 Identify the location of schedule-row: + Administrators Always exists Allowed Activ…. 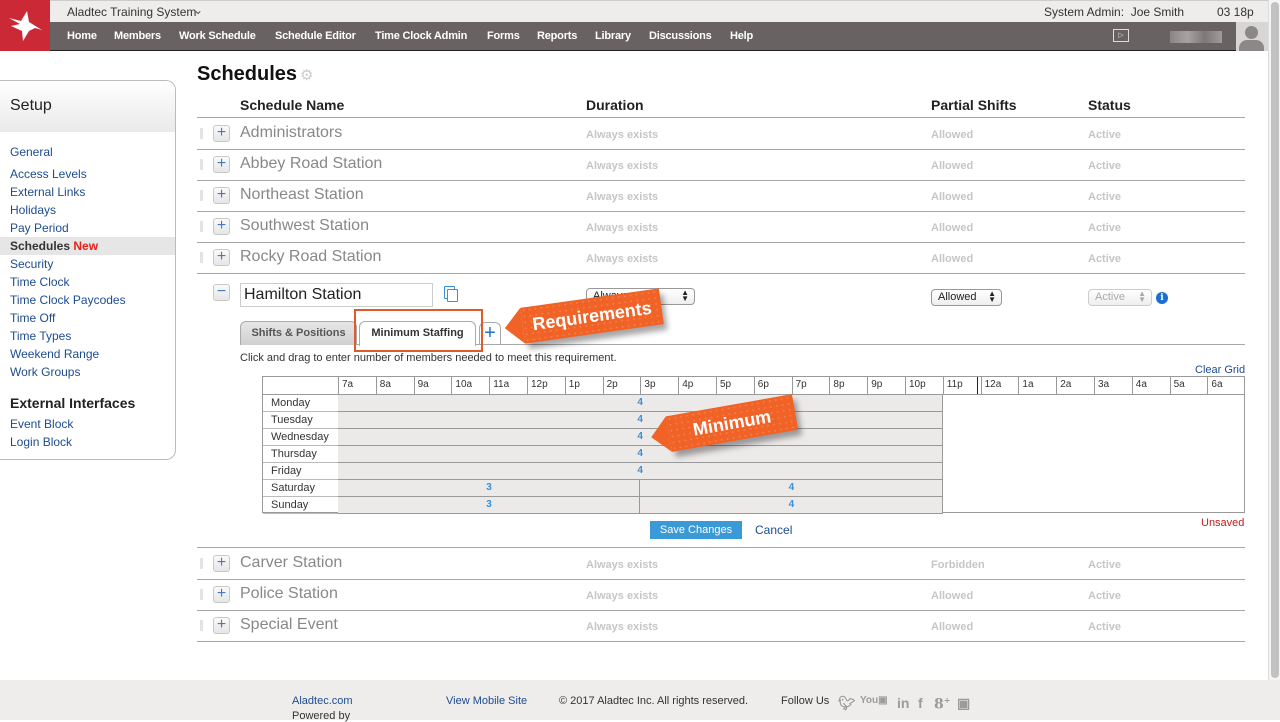
(721, 133).